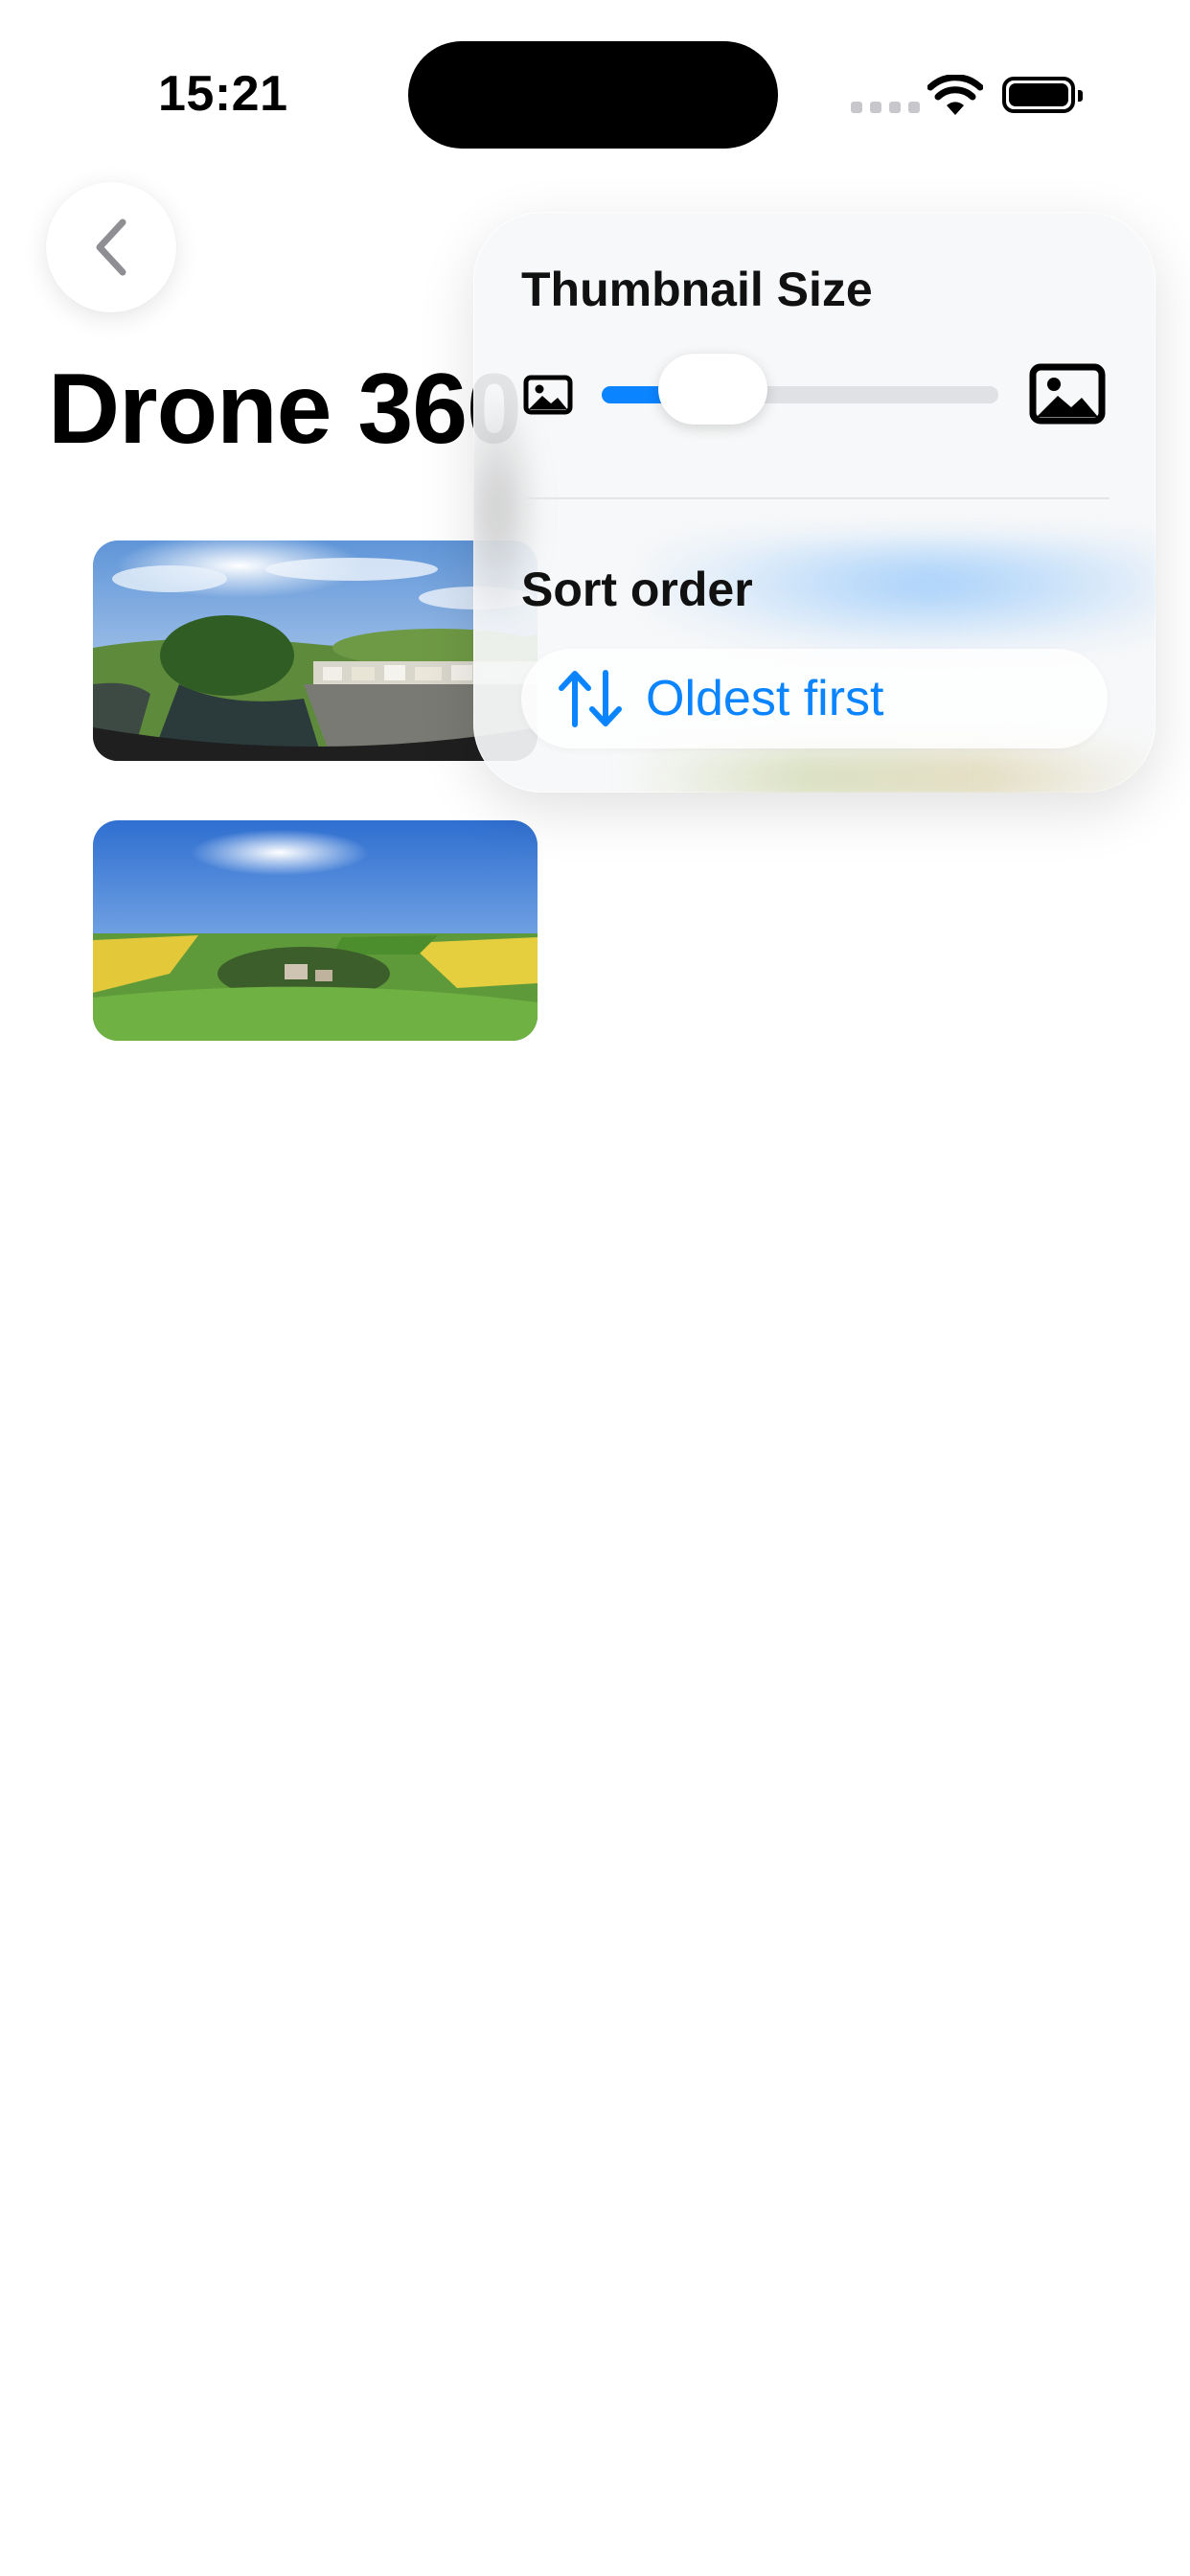  Describe the element at coordinates (593, 95) in the screenshot. I see `dynamic-island` at that location.